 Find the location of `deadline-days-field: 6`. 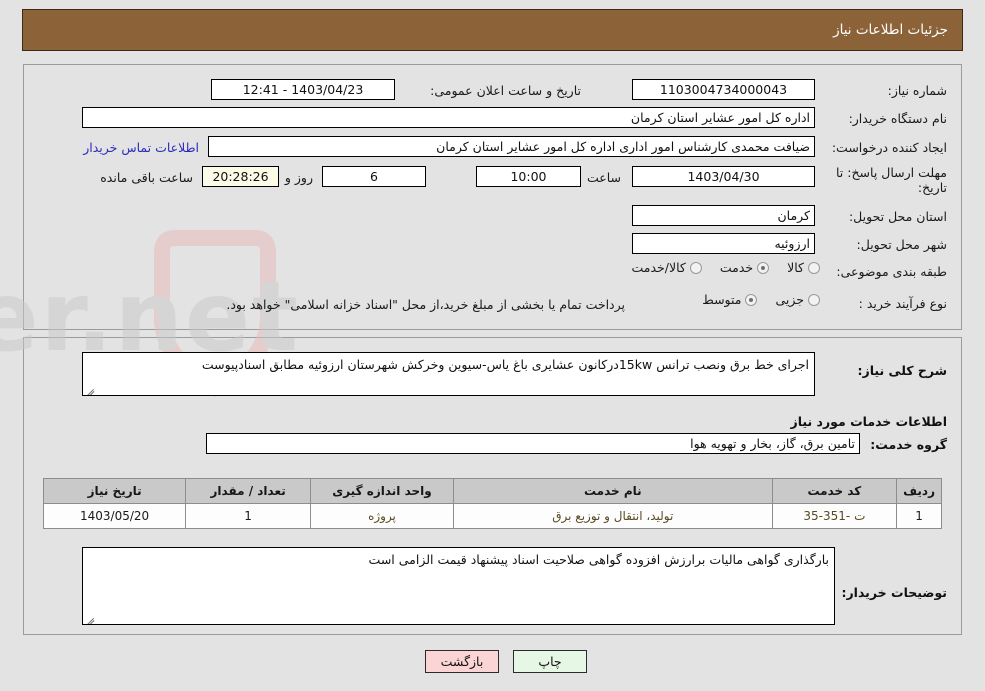

deadline-days-field: 6 is located at coordinates (374, 176).